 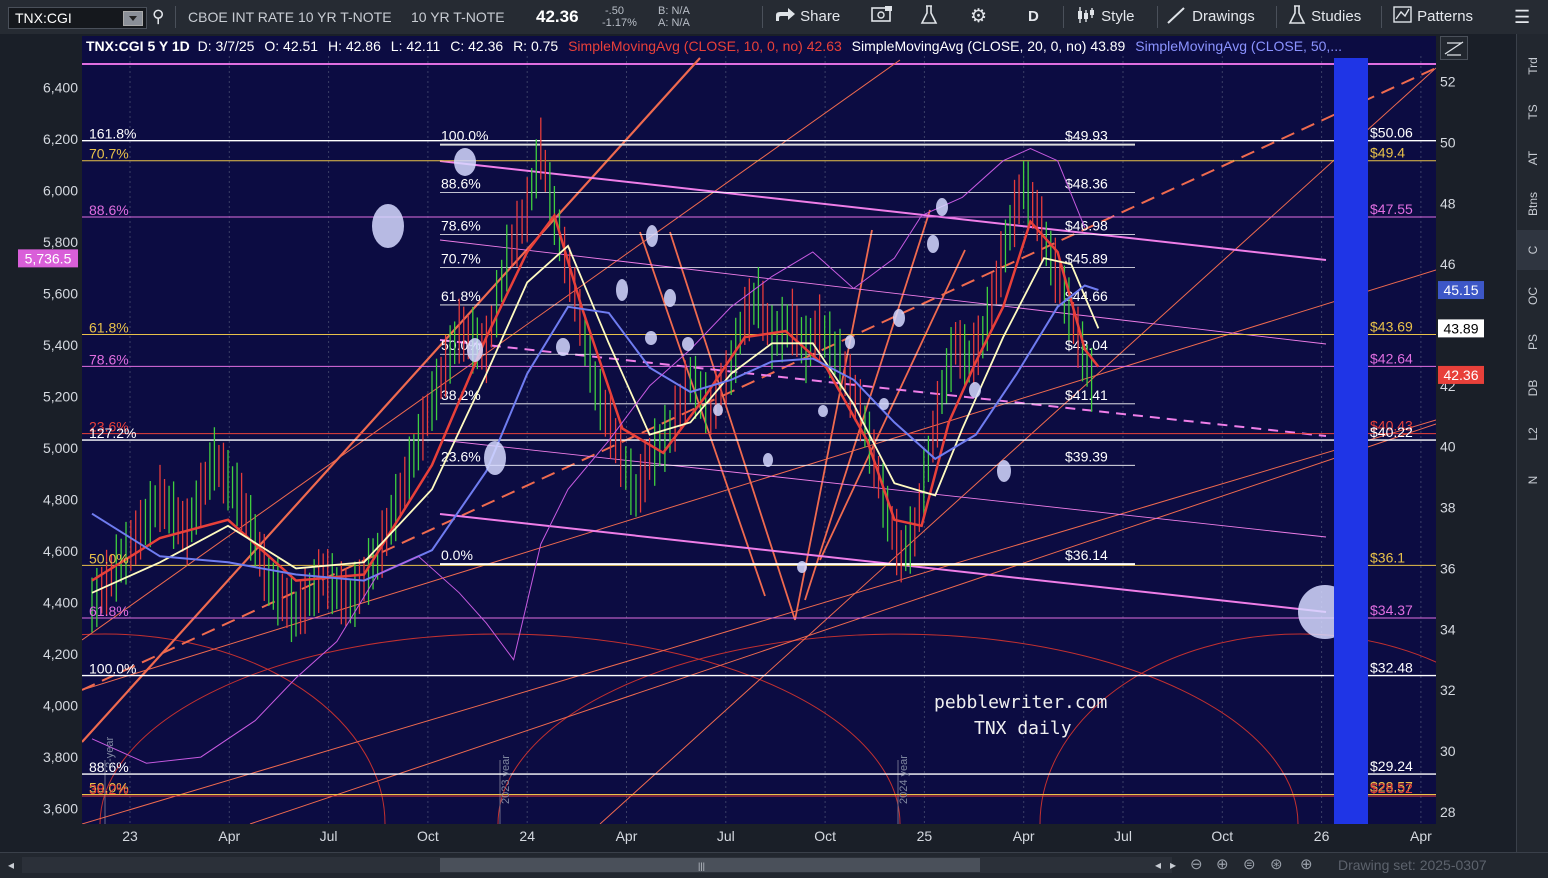 What do you see at coordinates (1448, 447) in the screenshot?
I see `right-tick-label: 40` at bounding box center [1448, 447].